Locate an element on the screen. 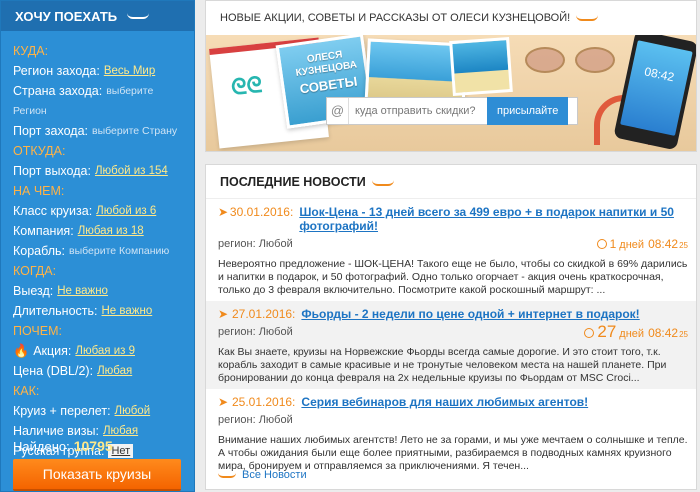 The width and height of the screenshot is (700, 492). filter-label: Круиз + перелет: is located at coordinates (62, 411).